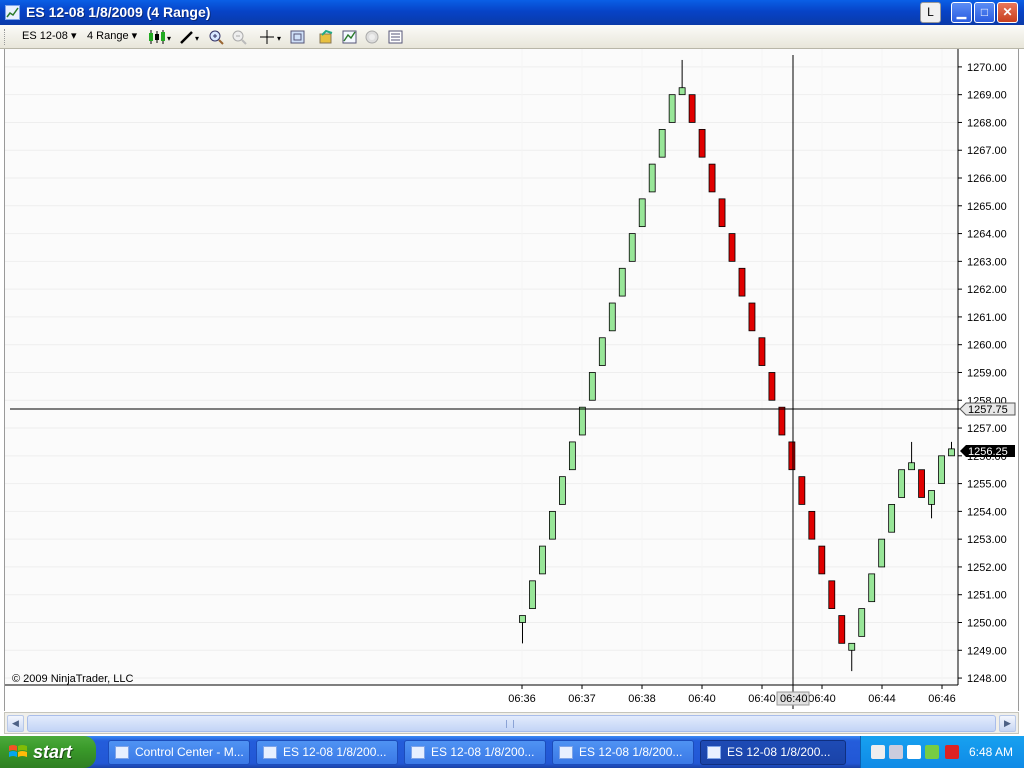 The width and height of the screenshot is (1024, 768). I want to click on x-tick-label: 06:44, so click(882, 699).